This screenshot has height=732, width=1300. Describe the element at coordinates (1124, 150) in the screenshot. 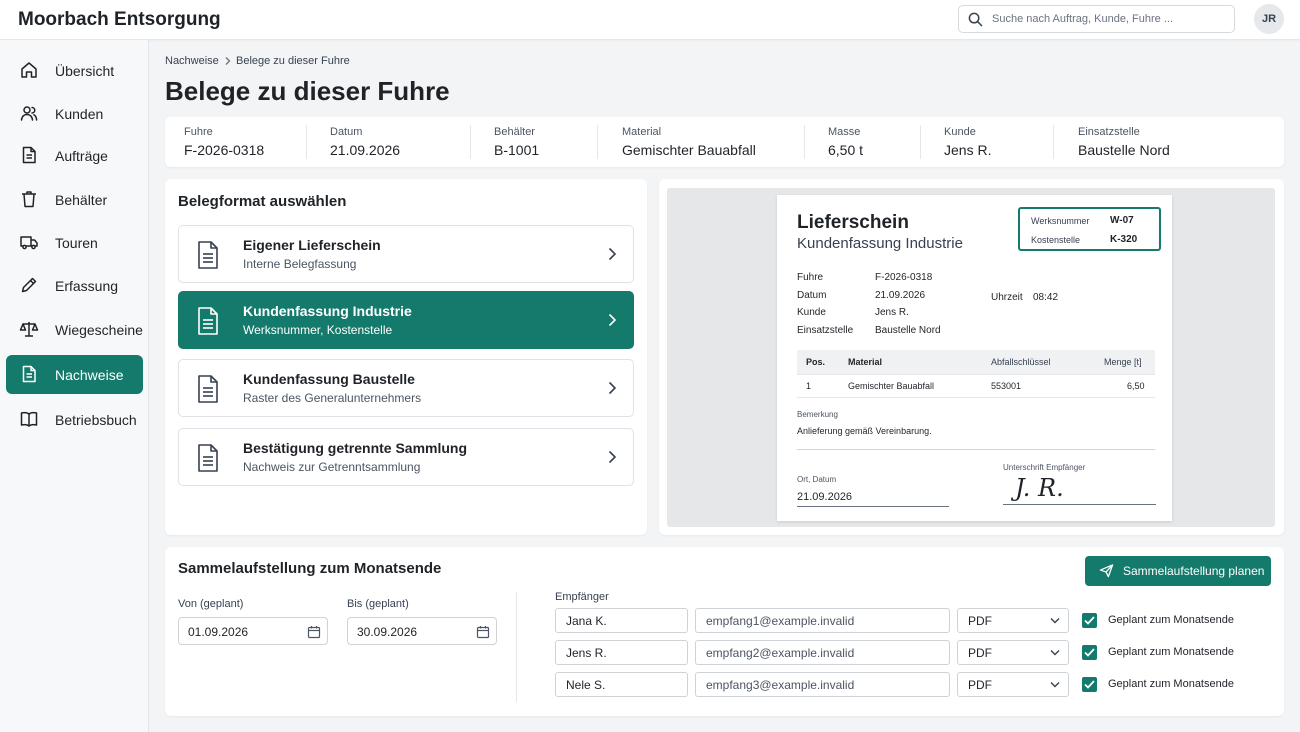

I see `info-value: Baustelle Nord` at that location.